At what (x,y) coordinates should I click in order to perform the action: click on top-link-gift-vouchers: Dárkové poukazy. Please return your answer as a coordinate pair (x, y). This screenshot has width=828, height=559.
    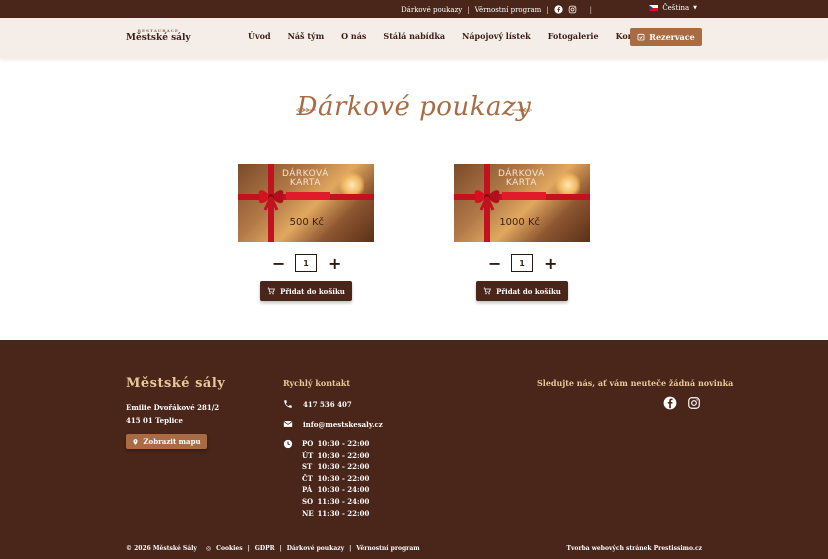
    Looking at the image, I should click on (431, 10).